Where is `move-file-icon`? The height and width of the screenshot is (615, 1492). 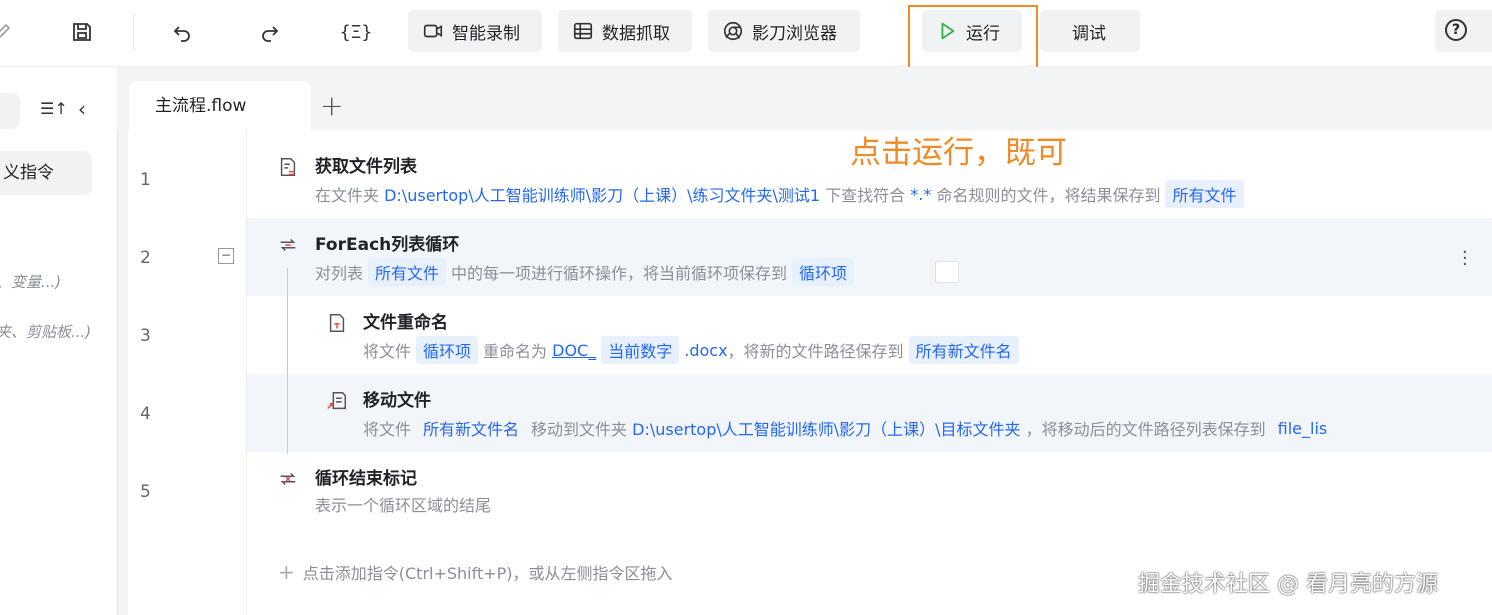
move-file-icon is located at coordinates (336, 401).